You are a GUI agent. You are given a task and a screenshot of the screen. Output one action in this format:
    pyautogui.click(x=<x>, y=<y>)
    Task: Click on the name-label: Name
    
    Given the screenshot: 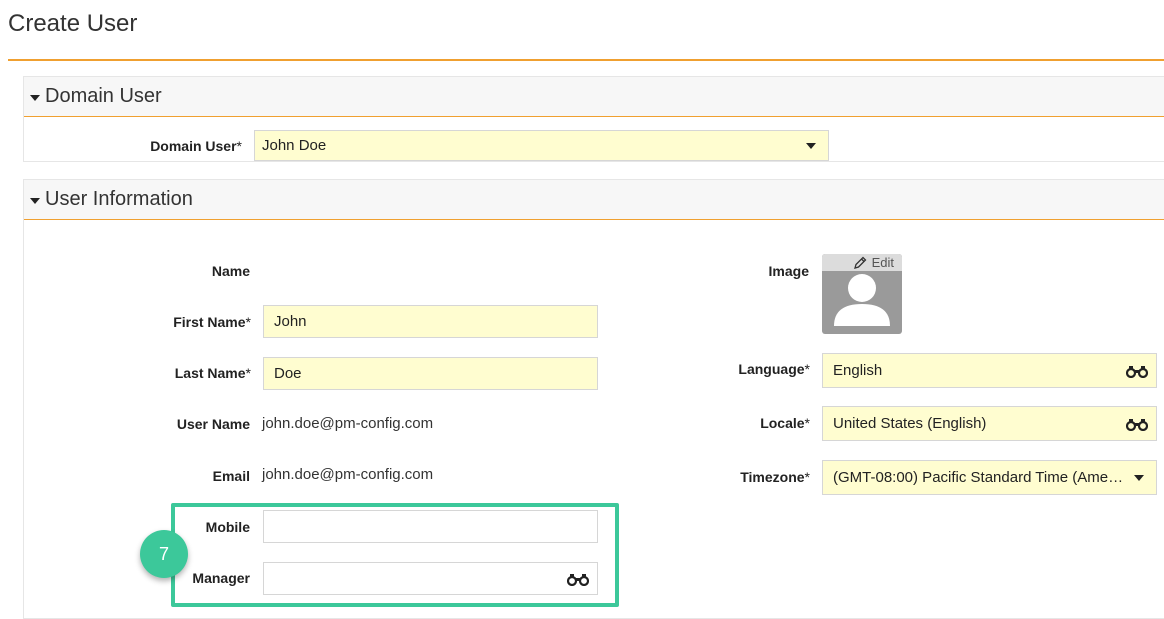 What is the action you would take?
    pyautogui.click(x=230, y=271)
    